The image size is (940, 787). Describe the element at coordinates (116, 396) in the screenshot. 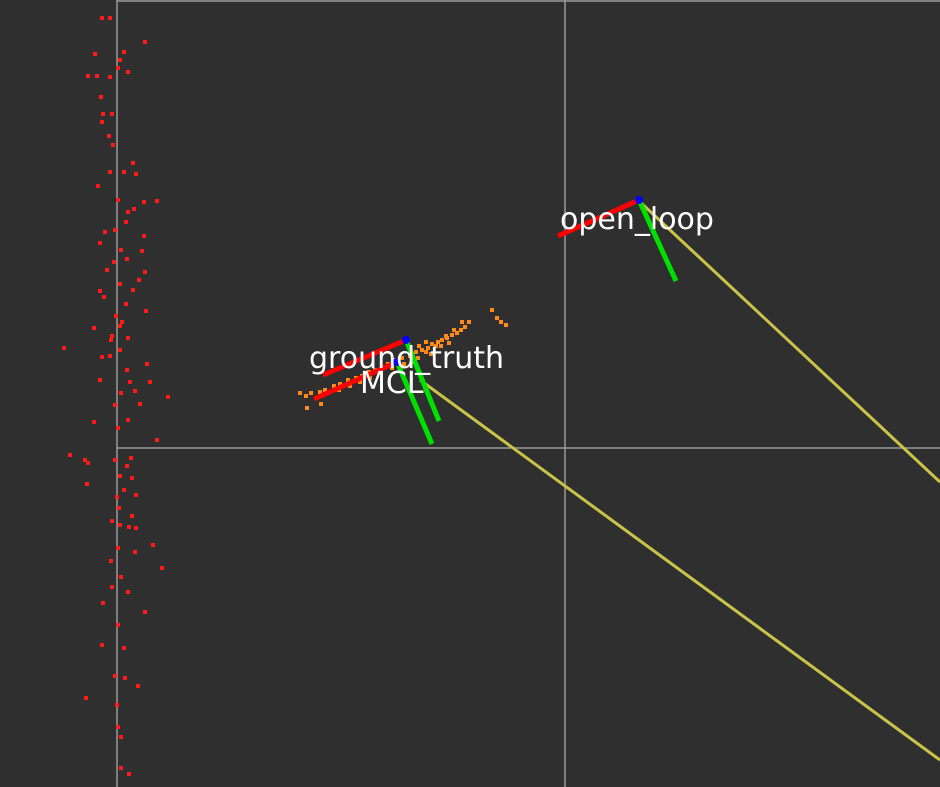

I see `laser-scan-points` at that location.